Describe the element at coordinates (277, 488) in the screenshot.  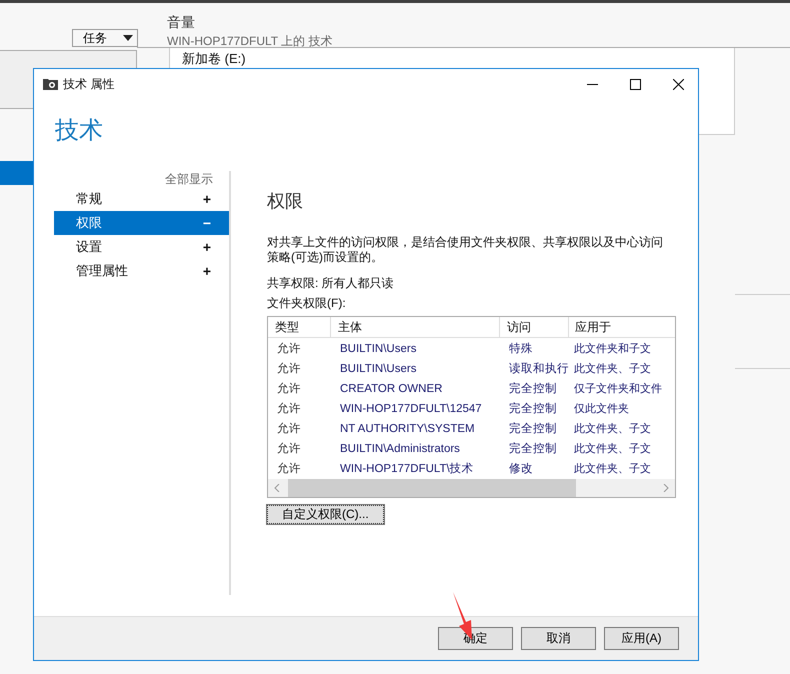
I see `scroll-left-icon` at that location.